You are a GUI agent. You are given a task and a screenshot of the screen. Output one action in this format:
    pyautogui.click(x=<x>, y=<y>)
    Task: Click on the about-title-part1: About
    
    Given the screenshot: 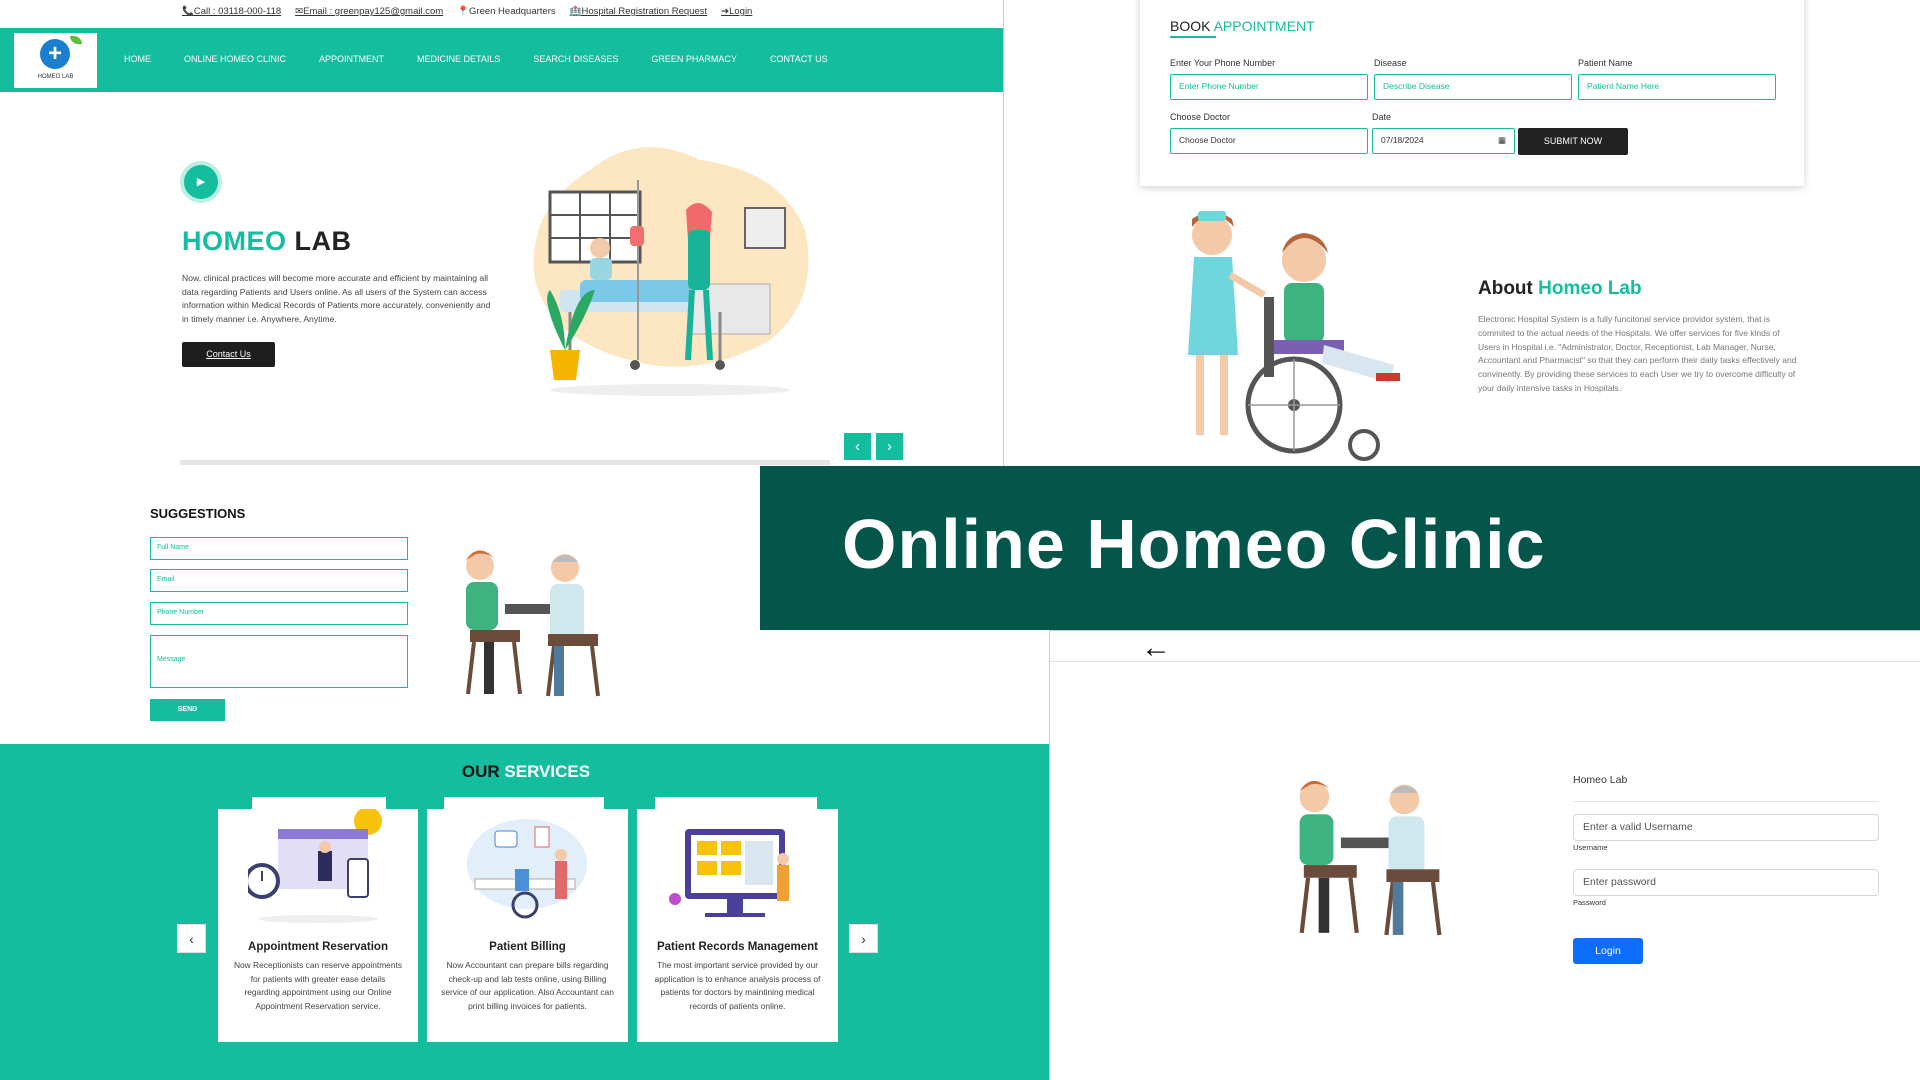 What is the action you would take?
    pyautogui.click(x=1508, y=288)
    